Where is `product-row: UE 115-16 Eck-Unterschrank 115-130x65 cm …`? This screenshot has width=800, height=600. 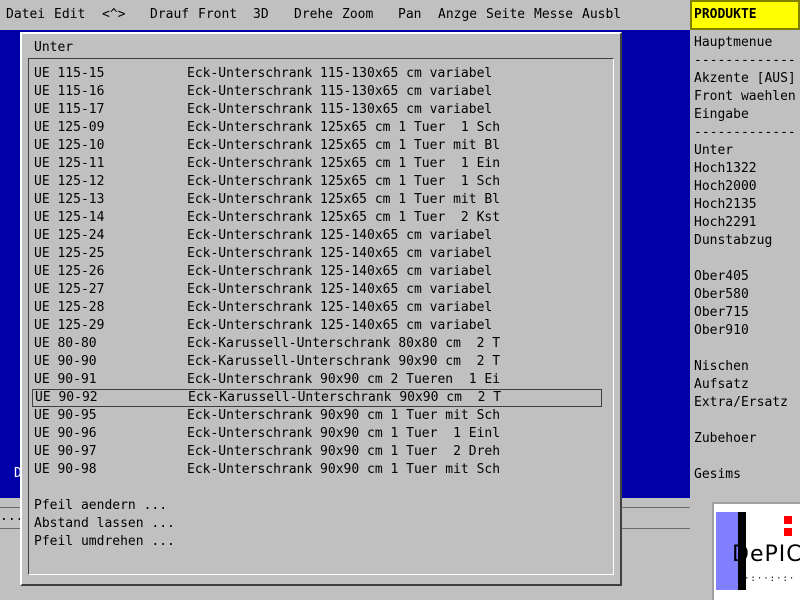 product-row: UE 115-16 Eck-Unterschrank 115-130x65 cm … is located at coordinates (317, 92).